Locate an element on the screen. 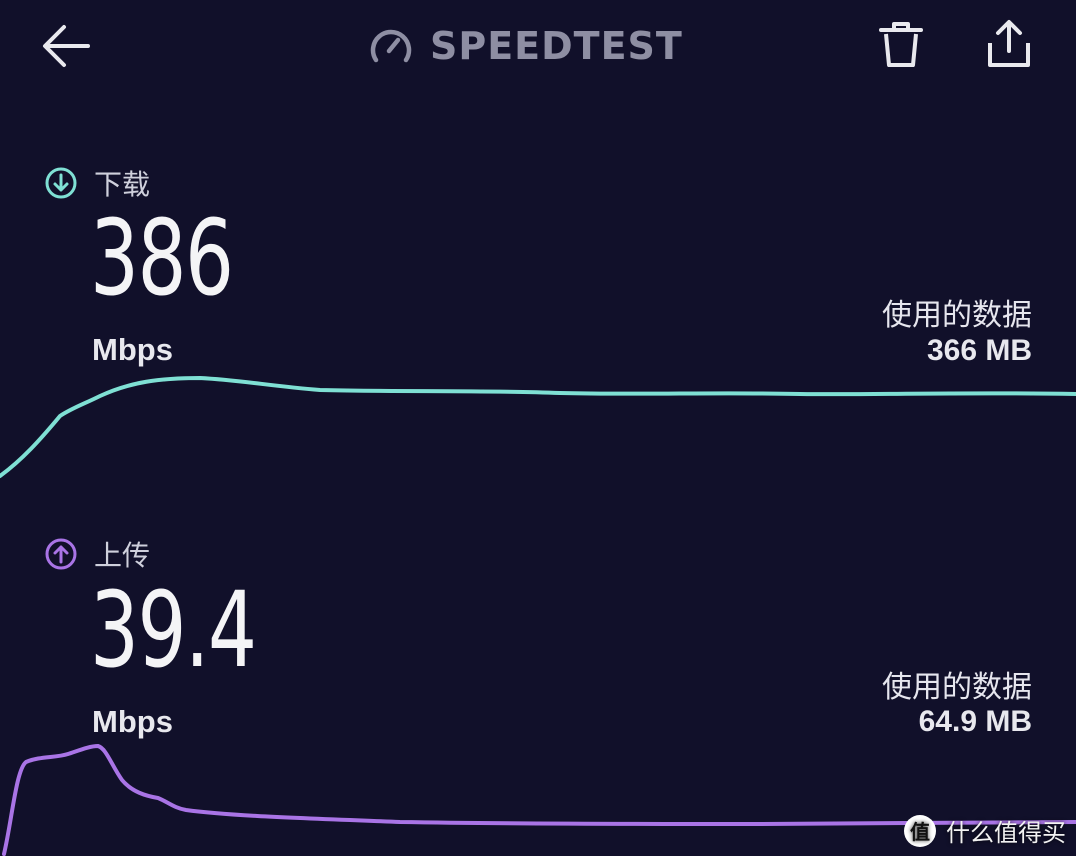 The image size is (1076, 856). share-icon is located at coordinates (1009, 43).